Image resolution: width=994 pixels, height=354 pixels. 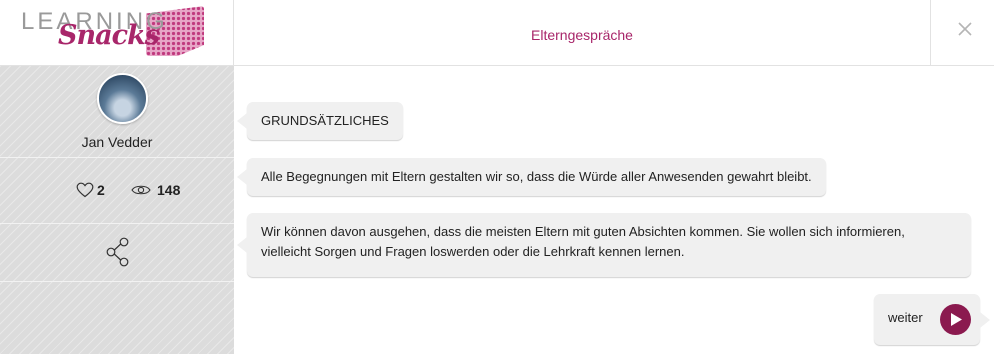 What do you see at coordinates (141, 190) in the screenshot?
I see `eye-icon` at bounding box center [141, 190].